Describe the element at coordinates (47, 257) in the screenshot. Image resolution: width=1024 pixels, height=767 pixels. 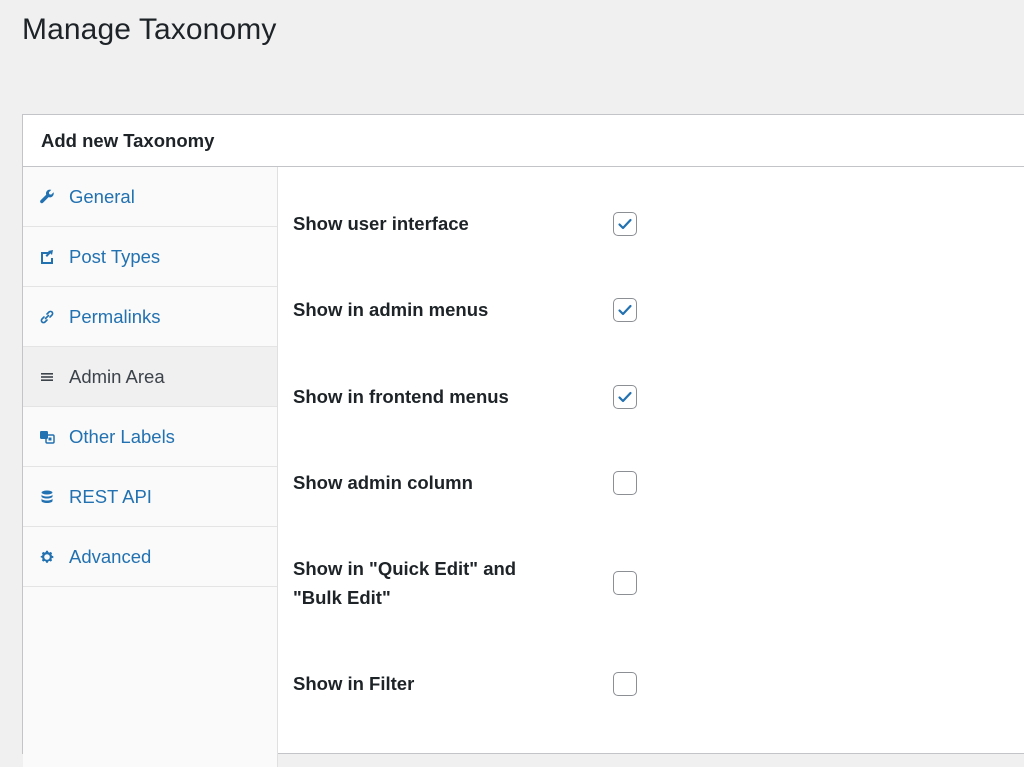
I see `post-types-icon` at that location.